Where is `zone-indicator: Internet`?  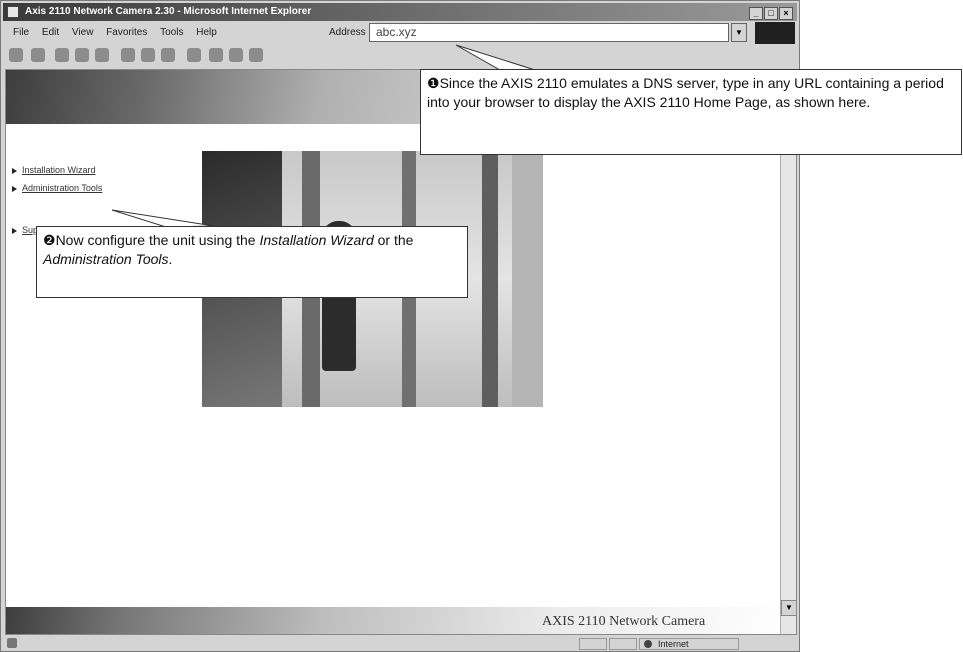 zone-indicator: Internet is located at coordinates (689, 644).